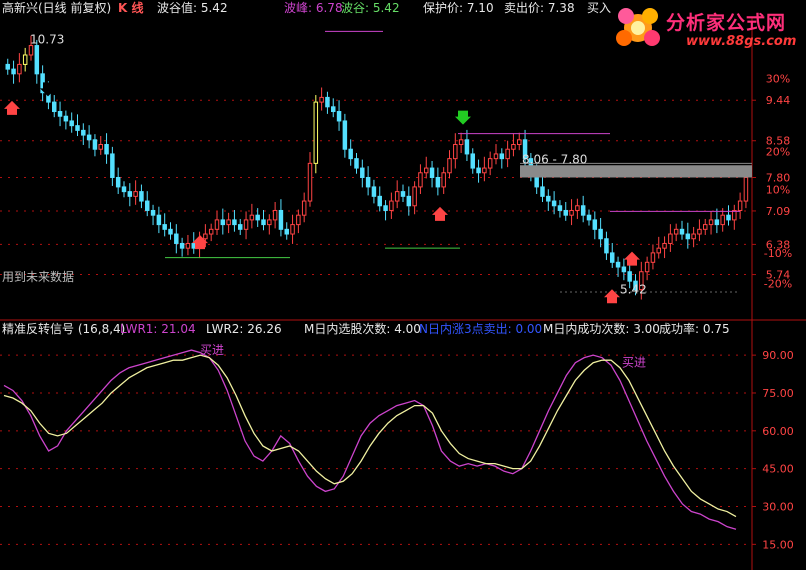 The height and width of the screenshot is (570, 806). I want to click on success-rate: 成功率: 0.75, so click(694, 329).